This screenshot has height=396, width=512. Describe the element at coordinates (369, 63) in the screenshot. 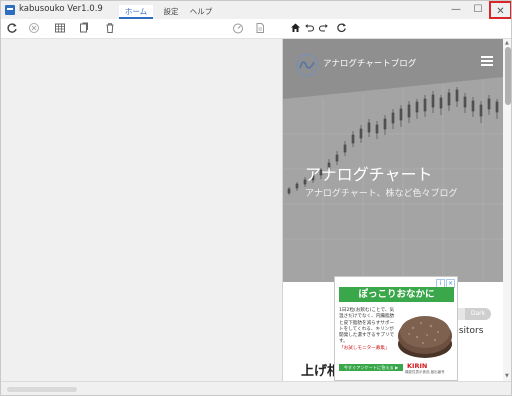

I see `site-name: アナログチャートブログ` at that location.